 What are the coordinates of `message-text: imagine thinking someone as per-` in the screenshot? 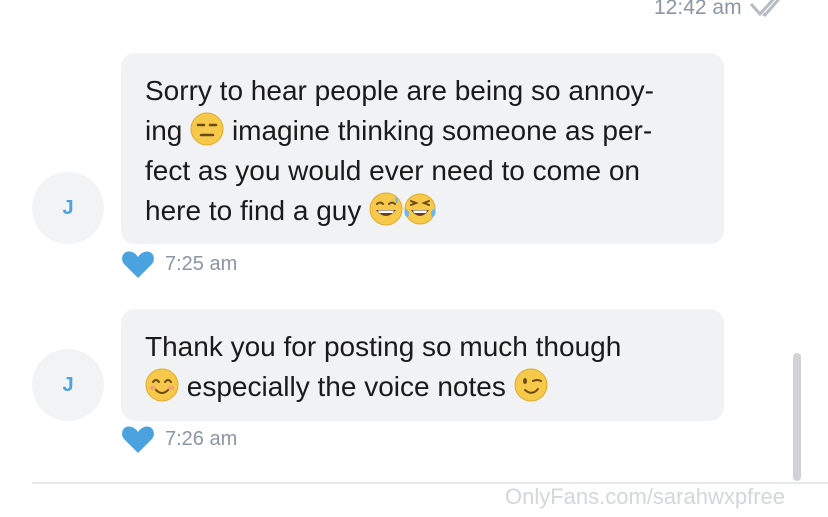 It's located at (442, 130).